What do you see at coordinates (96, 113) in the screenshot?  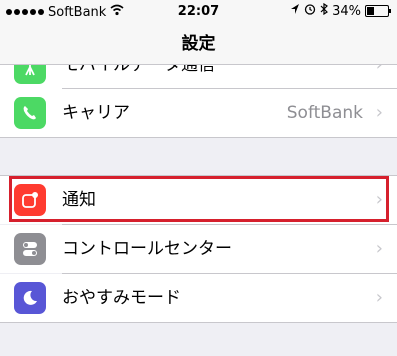 I see `settings-row-label: キャリア` at bounding box center [96, 113].